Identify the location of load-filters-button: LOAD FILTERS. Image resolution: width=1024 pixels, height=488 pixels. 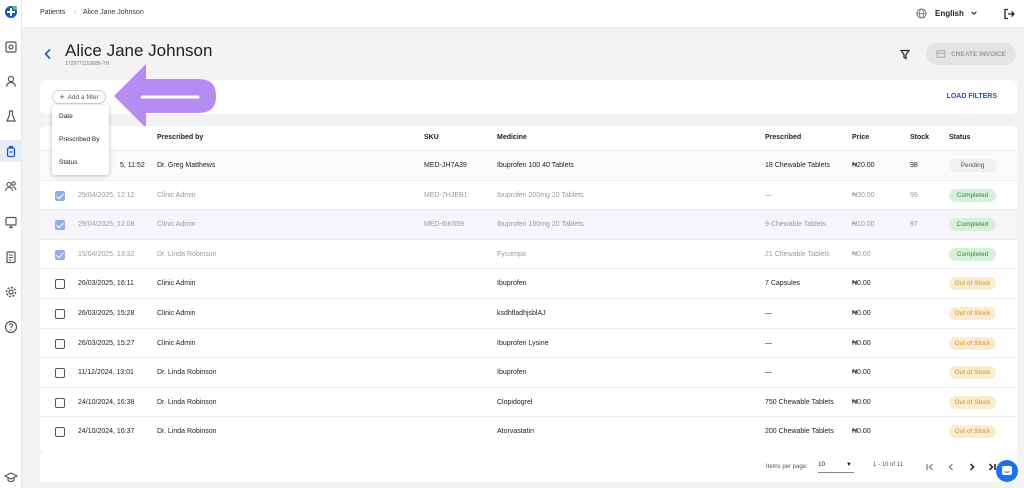
(972, 96).